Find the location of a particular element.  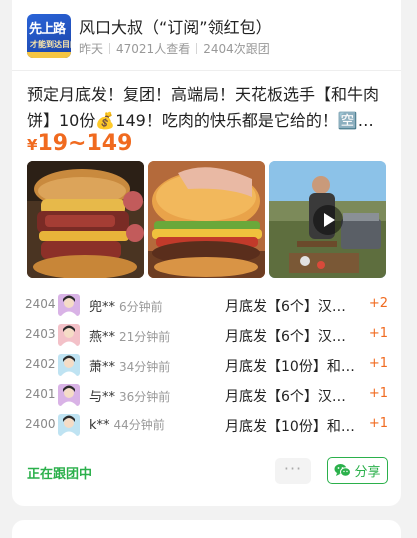

price-range: ¥19~149 is located at coordinates (79, 143).